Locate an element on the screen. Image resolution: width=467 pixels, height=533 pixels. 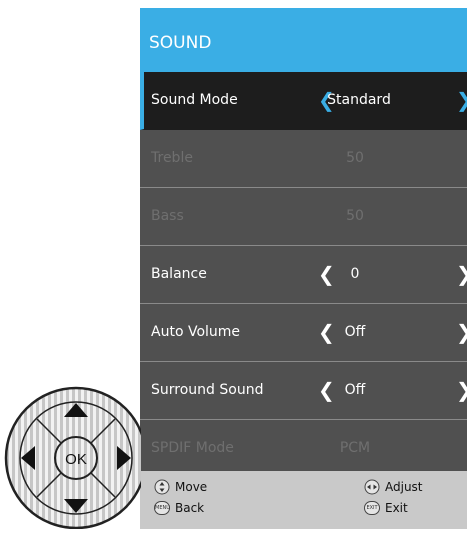
dpad-ok-button: OK is located at coordinates (76, 459).